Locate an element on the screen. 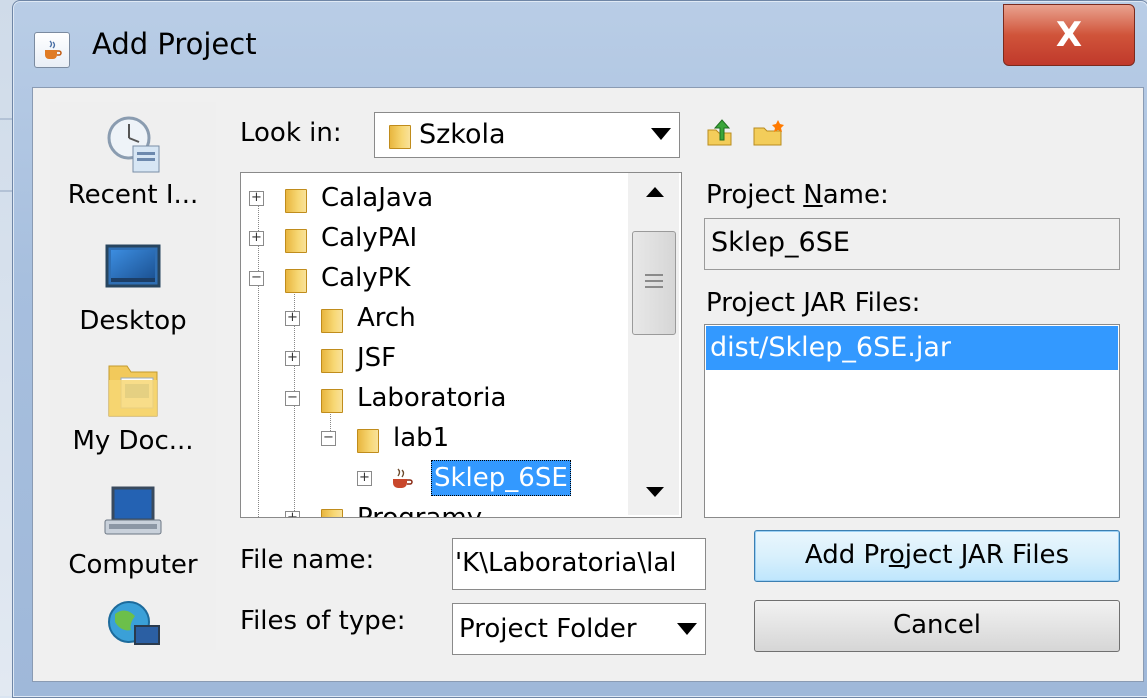  files-of-type-value: Project Folder is located at coordinates (548, 629).